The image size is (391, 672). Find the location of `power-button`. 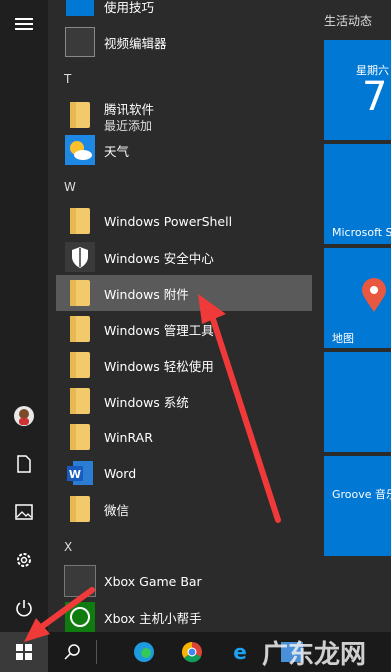

power-button is located at coordinates (24, 608).